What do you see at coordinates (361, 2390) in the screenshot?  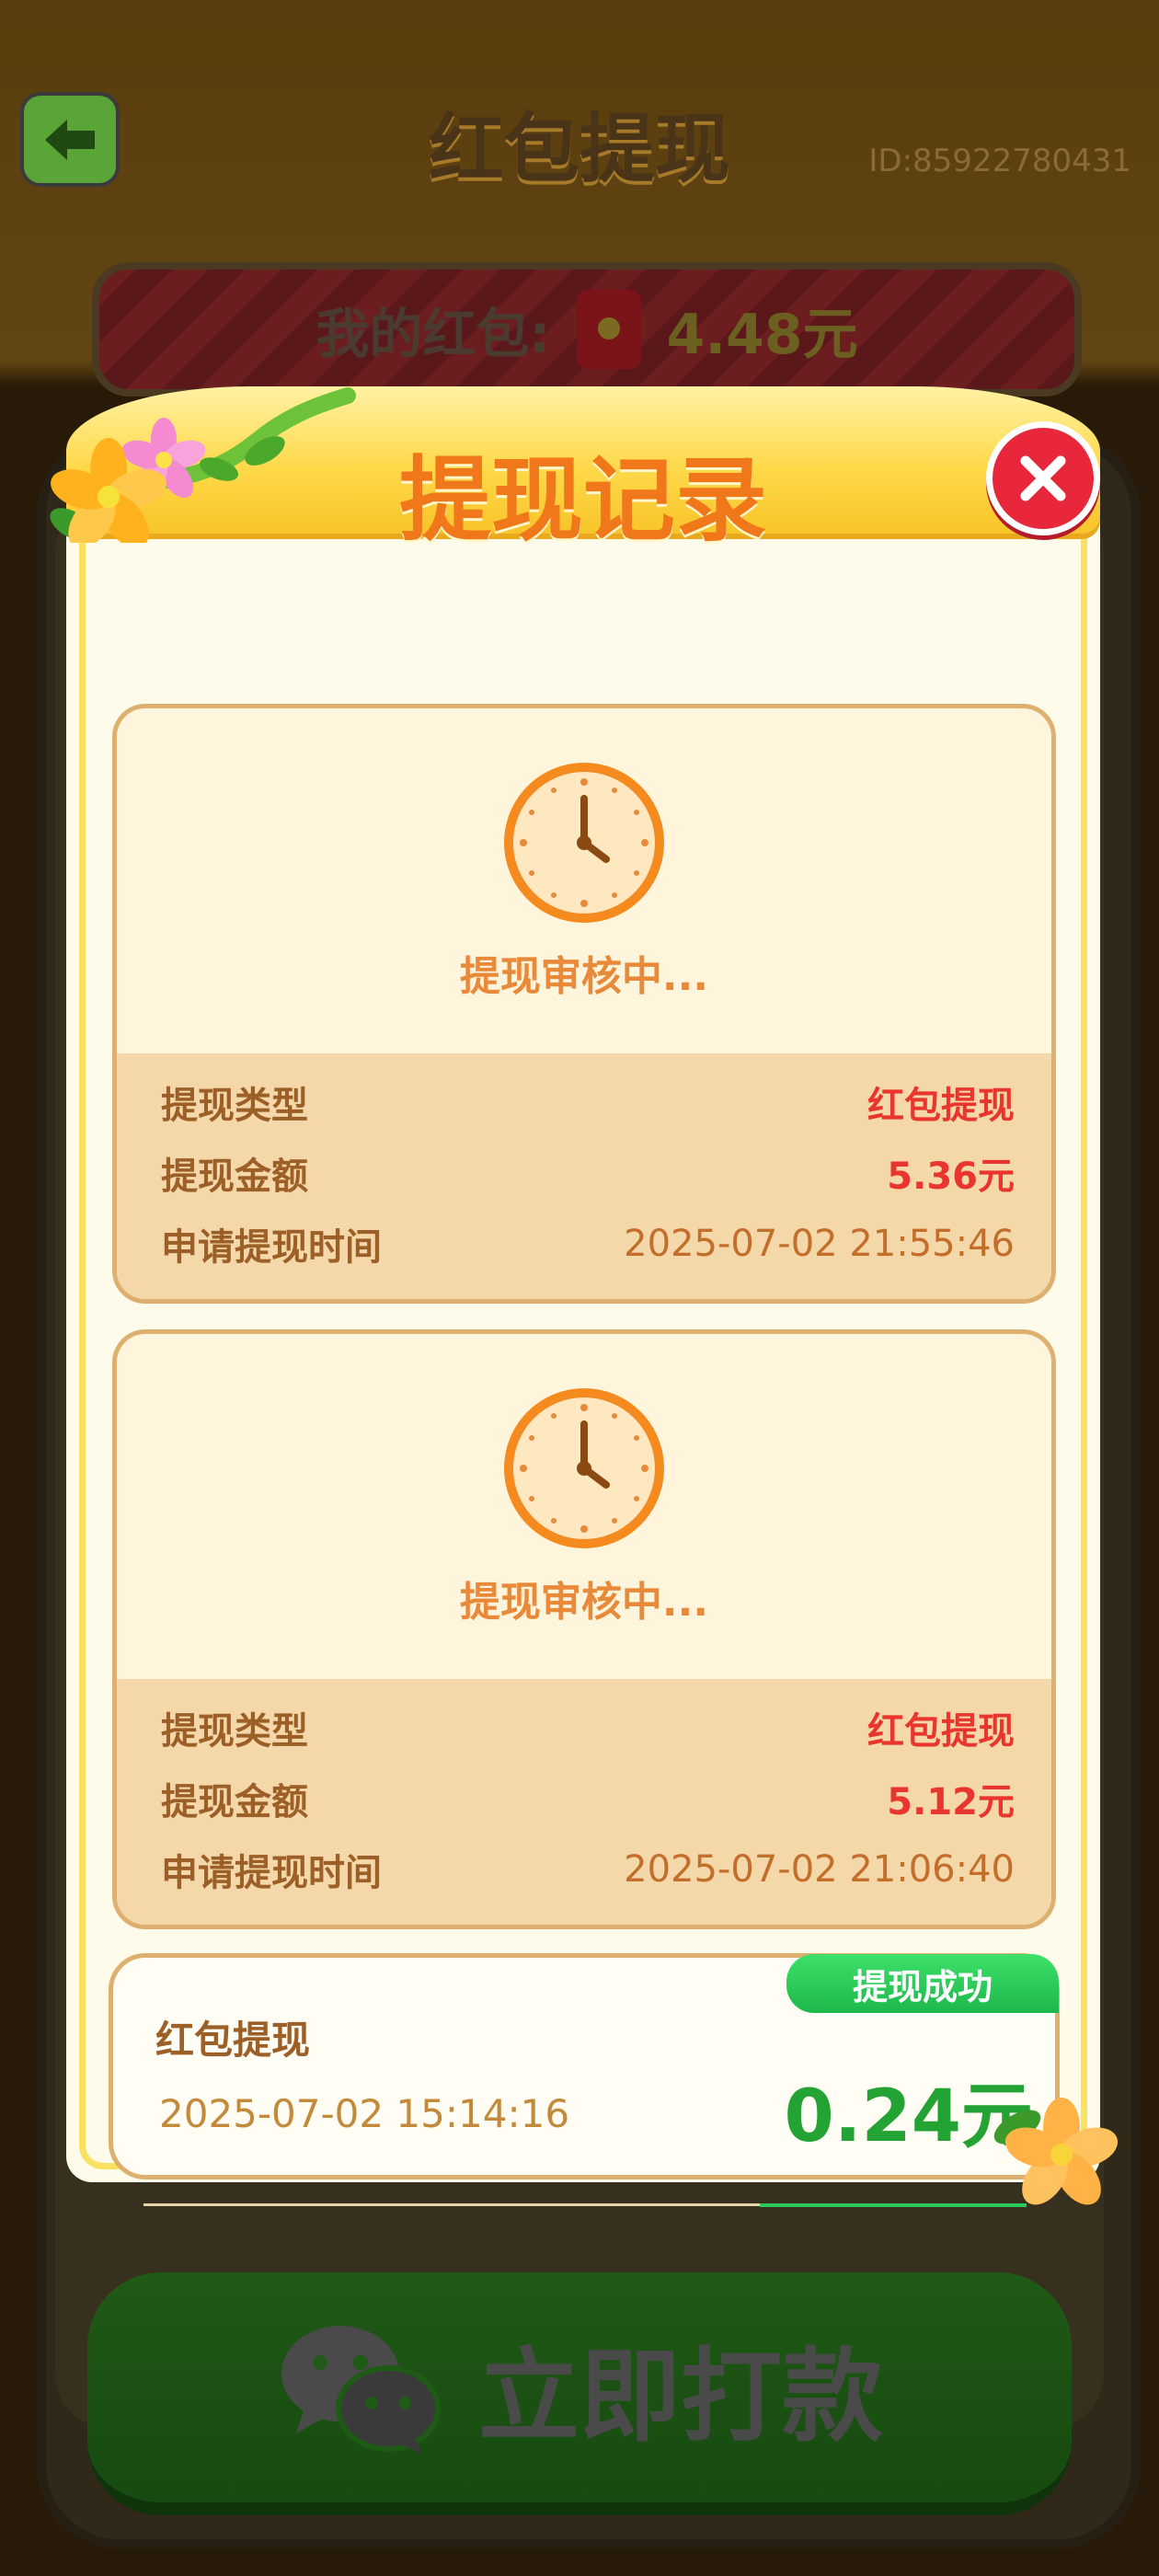 I see `wechat-icon` at bounding box center [361, 2390].